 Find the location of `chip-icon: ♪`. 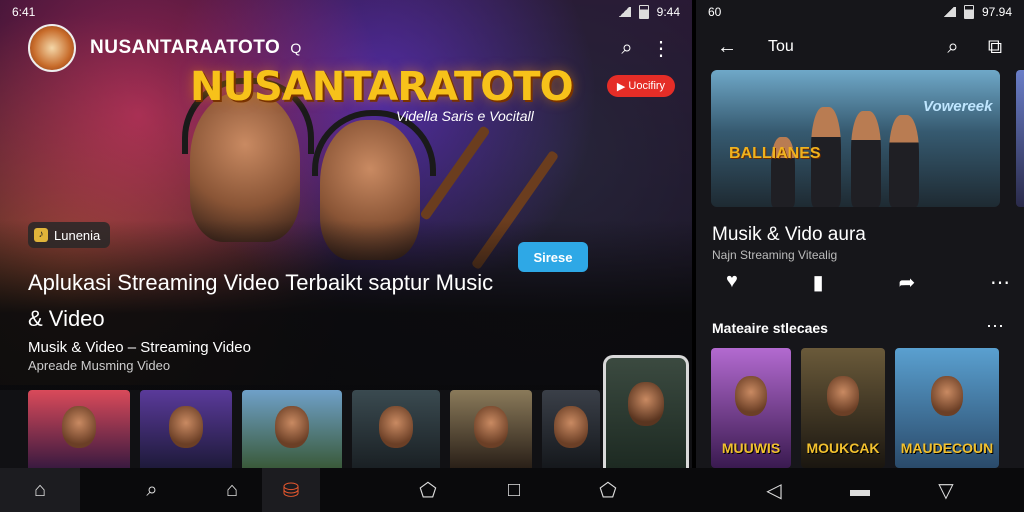

chip-icon: ♪ is located at coordinates (41, 235).